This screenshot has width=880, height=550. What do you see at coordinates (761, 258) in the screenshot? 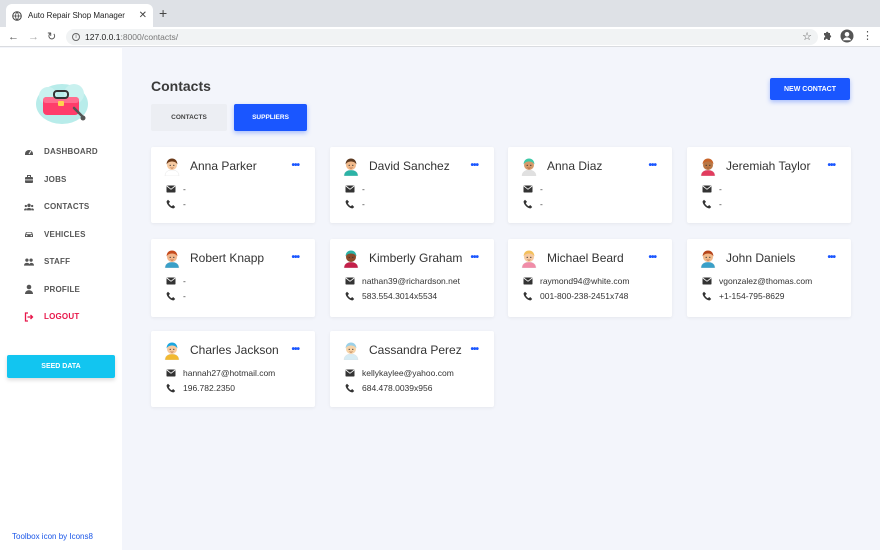
I see `contact-name: John Daniels` at bounding box center [761, 258].